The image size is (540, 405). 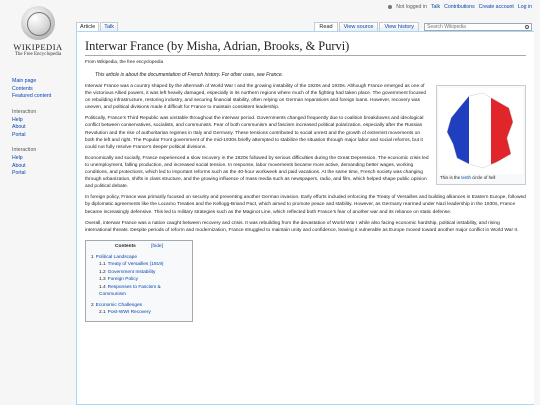 What do you see at coordinates (451, 177) in the screenshot?
I see `caption-text: This is the` at bounding box center [451, 177].